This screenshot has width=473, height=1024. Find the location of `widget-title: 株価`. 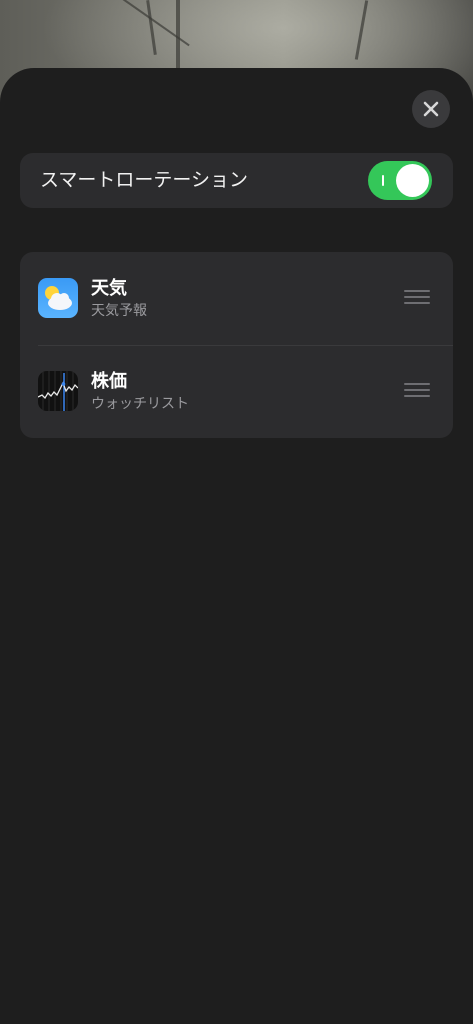

widget-title: 株価 is located at coordinates (109, 381).